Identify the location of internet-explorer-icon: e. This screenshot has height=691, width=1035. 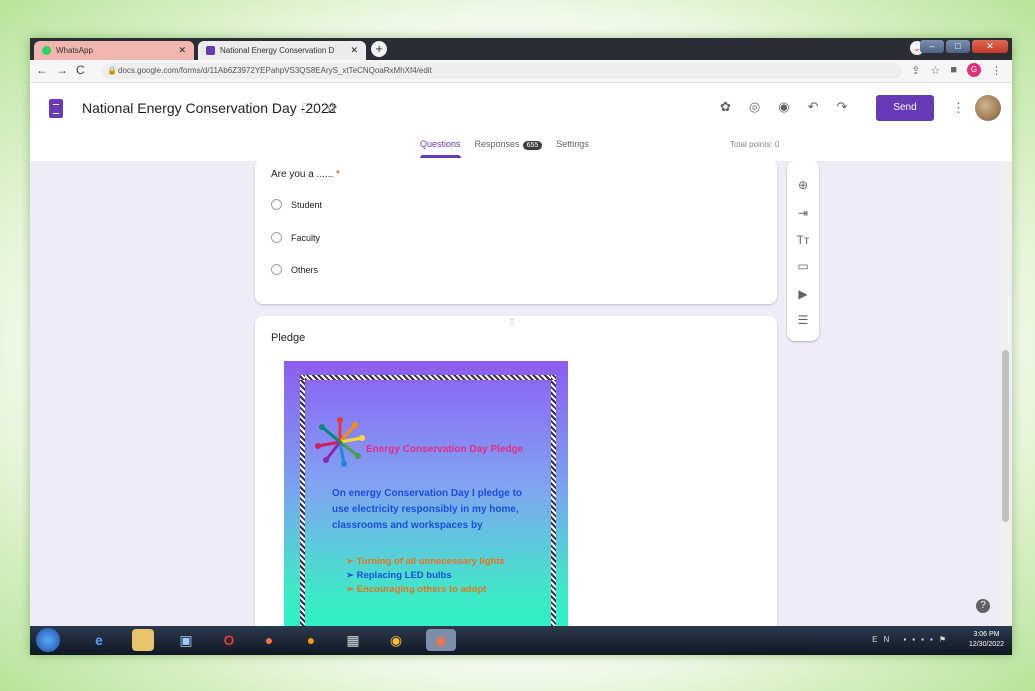
(99, 640).